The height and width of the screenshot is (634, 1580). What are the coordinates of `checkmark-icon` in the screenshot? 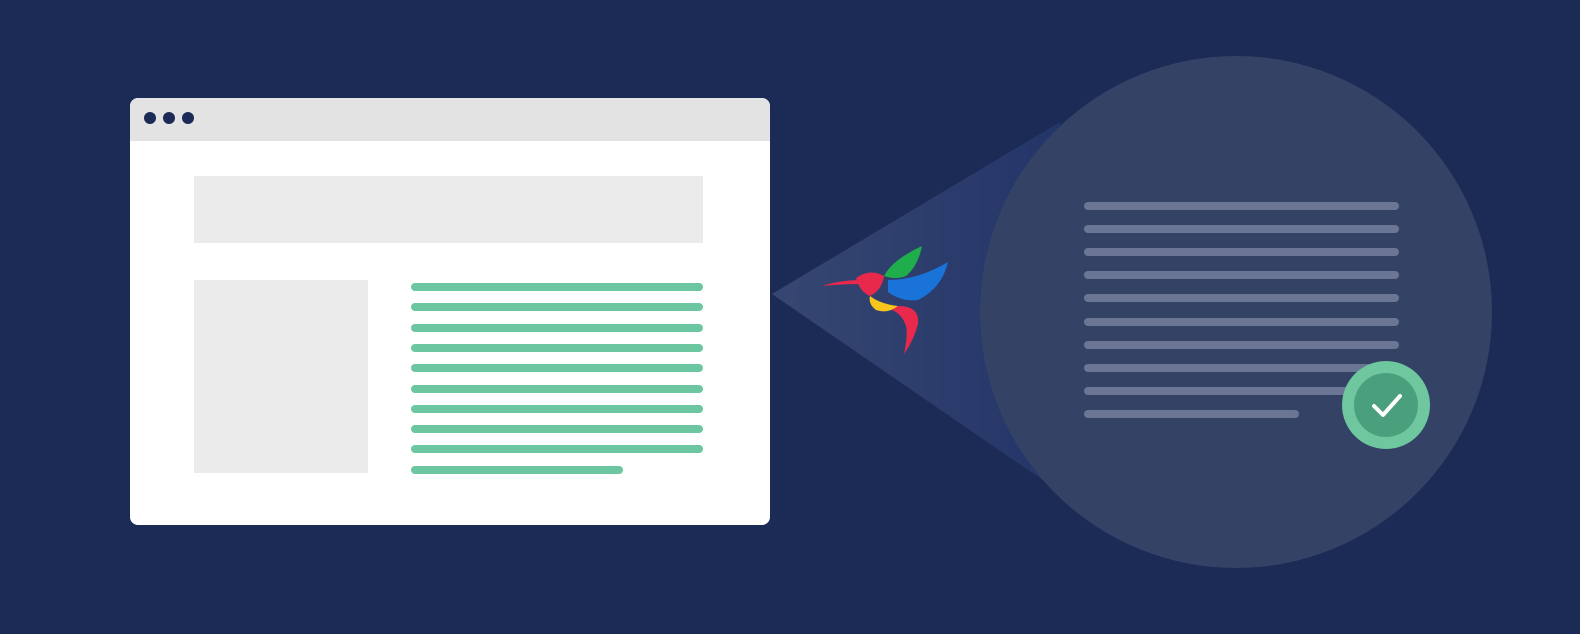 It's located at (1387, 405).